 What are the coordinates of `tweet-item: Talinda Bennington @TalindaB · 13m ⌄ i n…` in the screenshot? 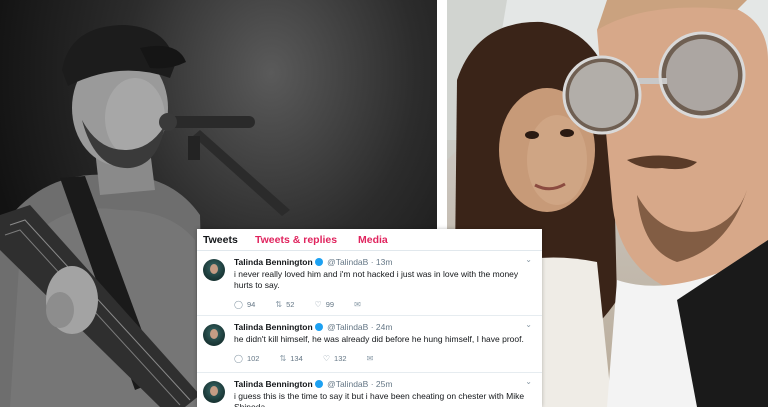 It's located at (369, 283).